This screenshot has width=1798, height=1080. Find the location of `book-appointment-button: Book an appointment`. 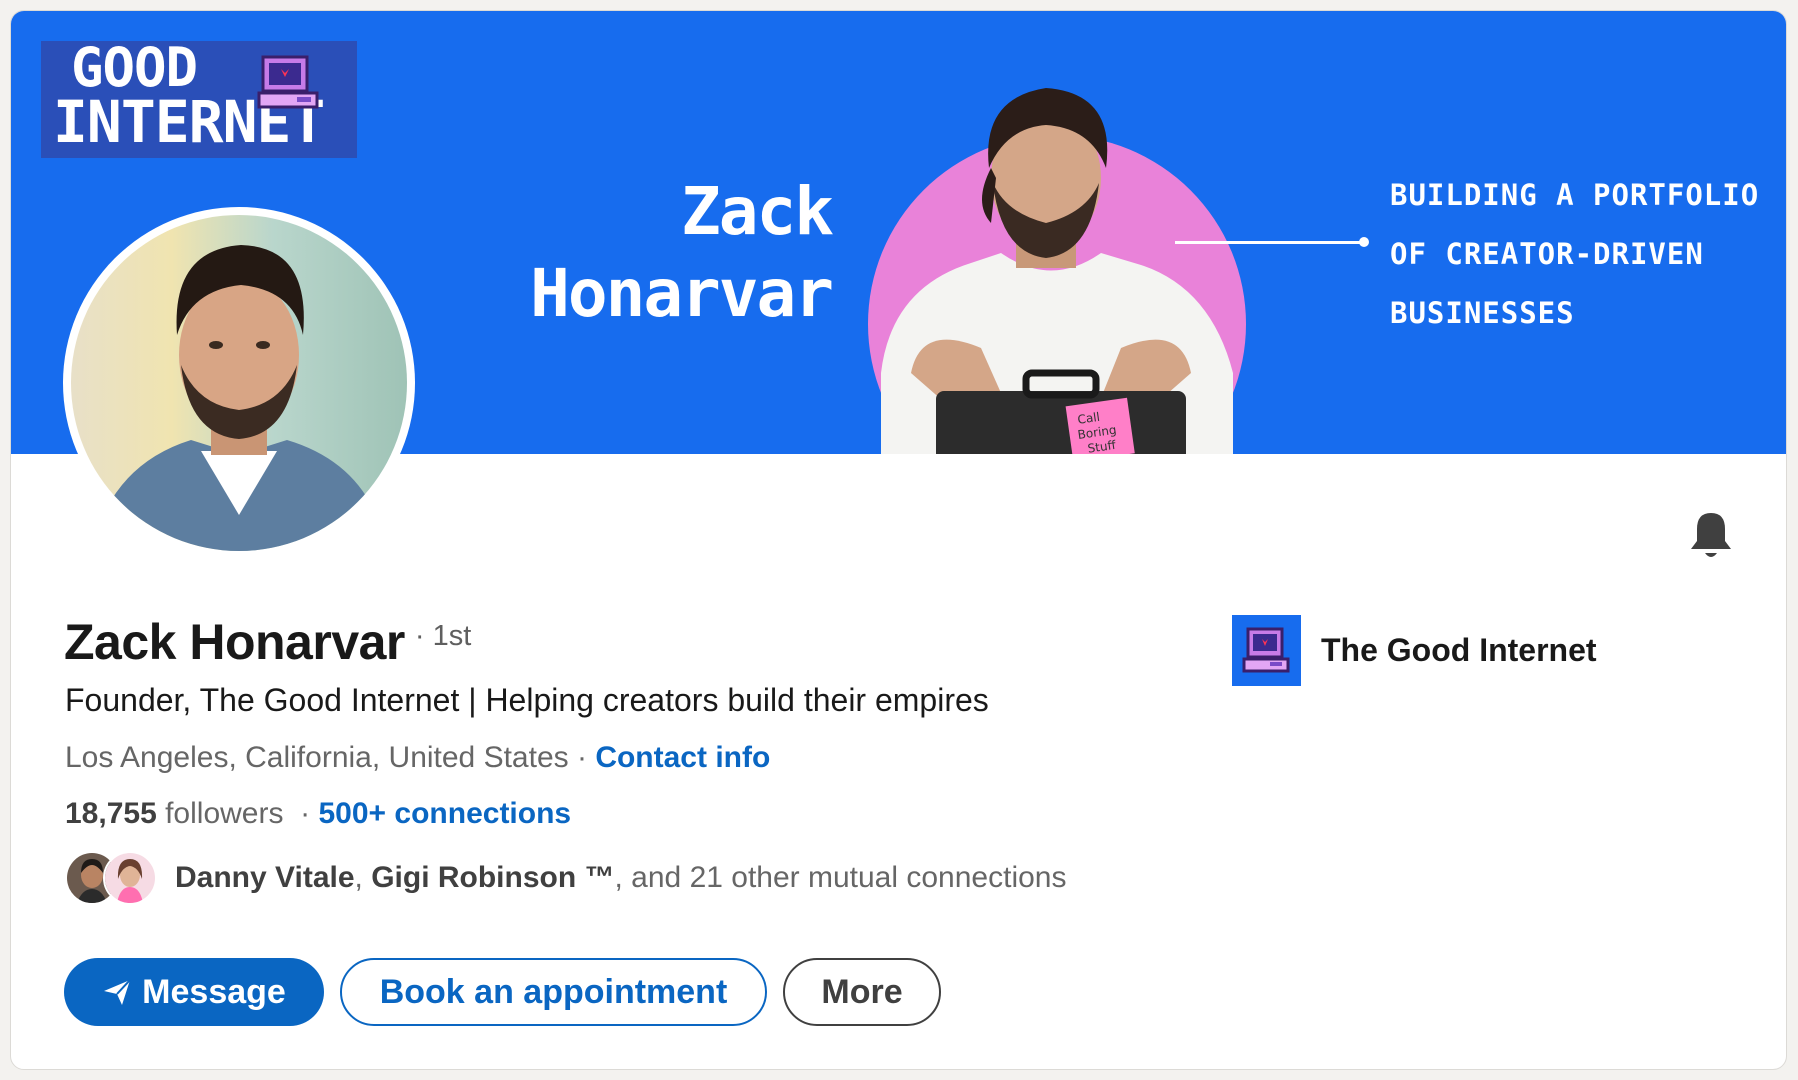

book-appointment-button: Book an appointment is located at coordinates (553, 992).